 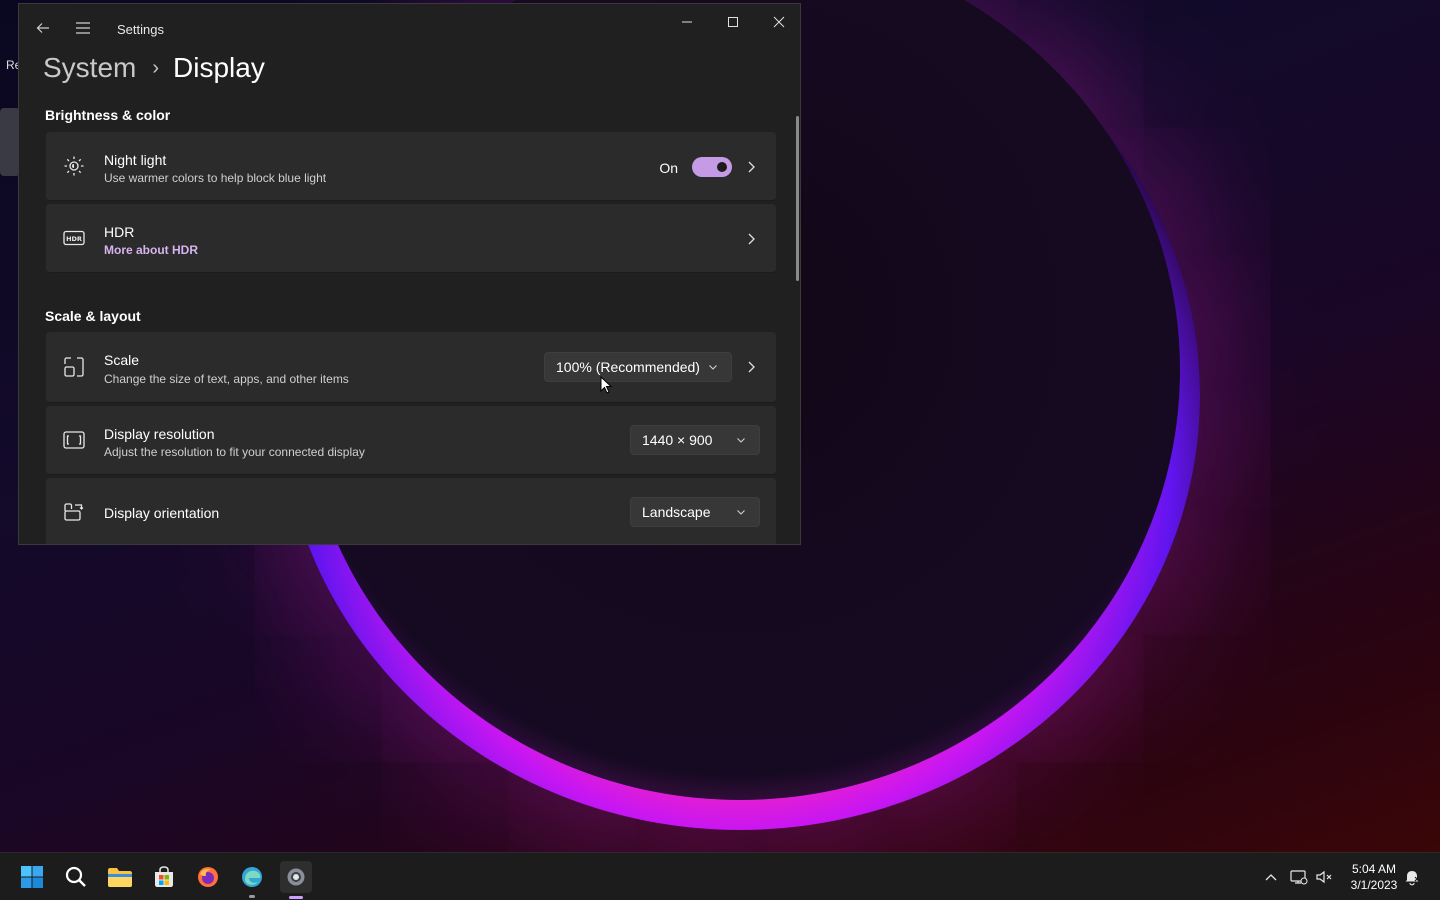 What do you see at coordinates (135, 160) in the screenshot?
I see `night-light-title: Night light` at bounding box center [135, 160].